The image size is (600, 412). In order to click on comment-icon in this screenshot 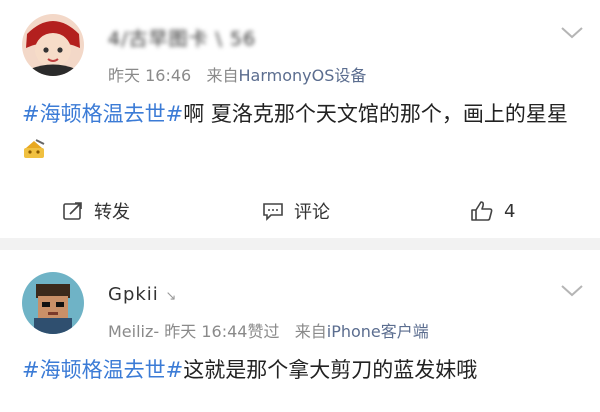, I will do `click(273, 212)`.